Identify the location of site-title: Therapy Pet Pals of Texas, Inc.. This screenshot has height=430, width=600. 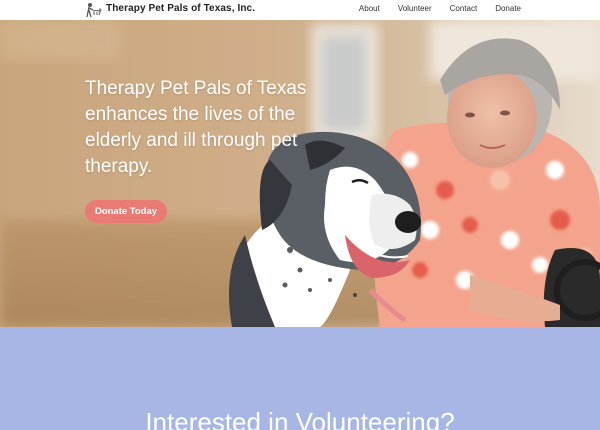
(180, 8).